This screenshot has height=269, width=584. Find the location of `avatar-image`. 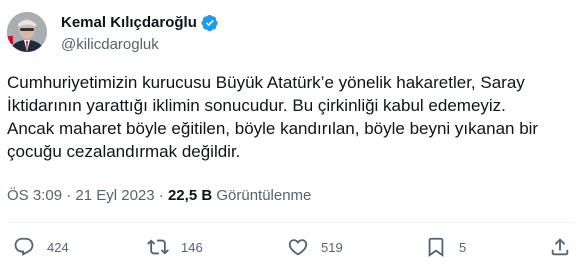

avatar-image is located at coordinates (27, 32).